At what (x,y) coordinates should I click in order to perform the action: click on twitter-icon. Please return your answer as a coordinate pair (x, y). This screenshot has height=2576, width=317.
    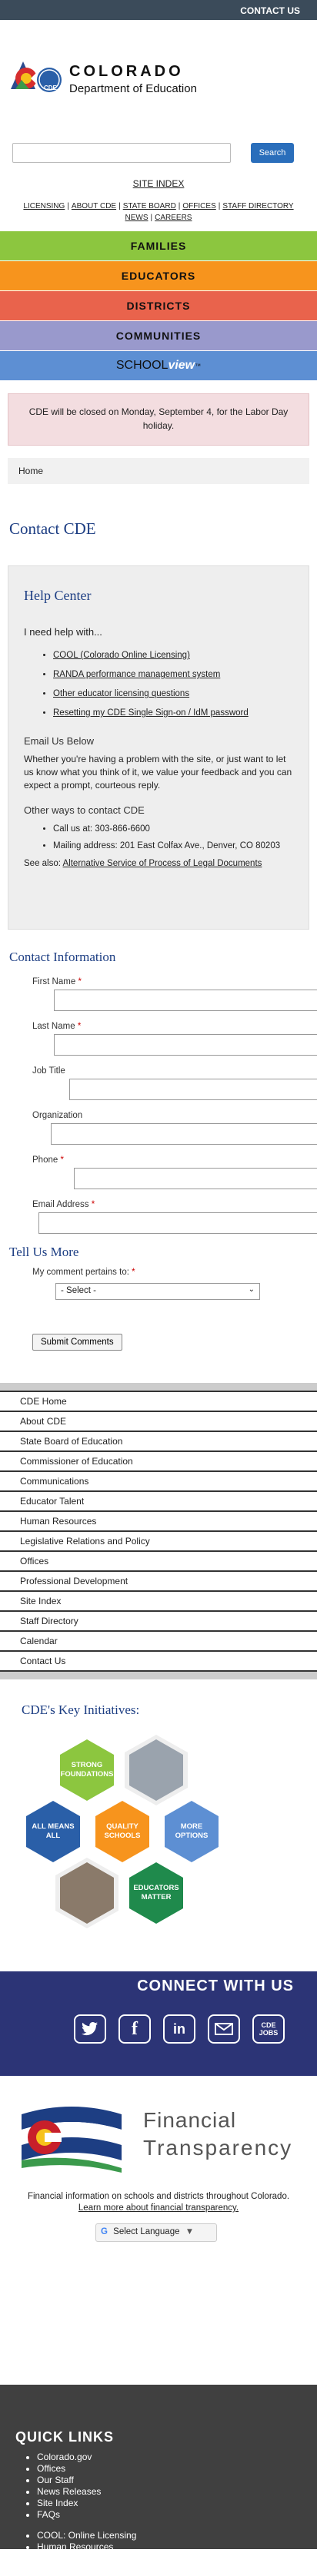
    Looking at the image, I should click on (90, 2029).